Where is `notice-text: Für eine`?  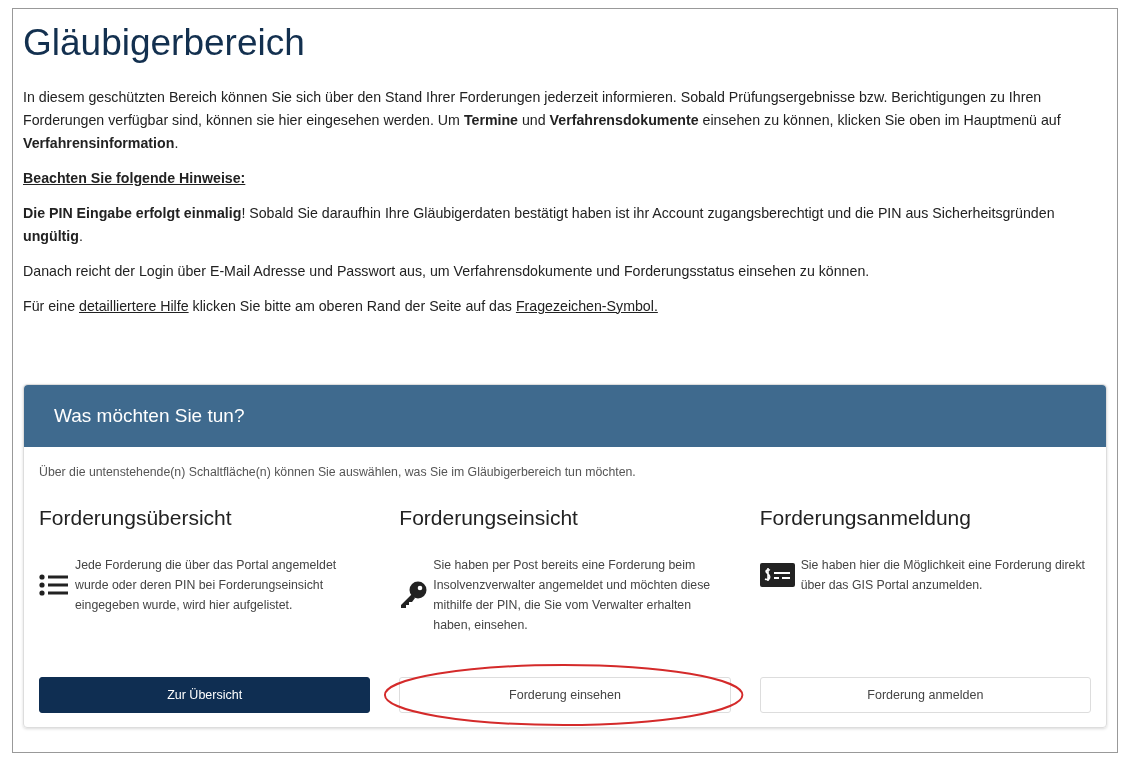
notice-text: Für eine is located at coordinates (50, 305).